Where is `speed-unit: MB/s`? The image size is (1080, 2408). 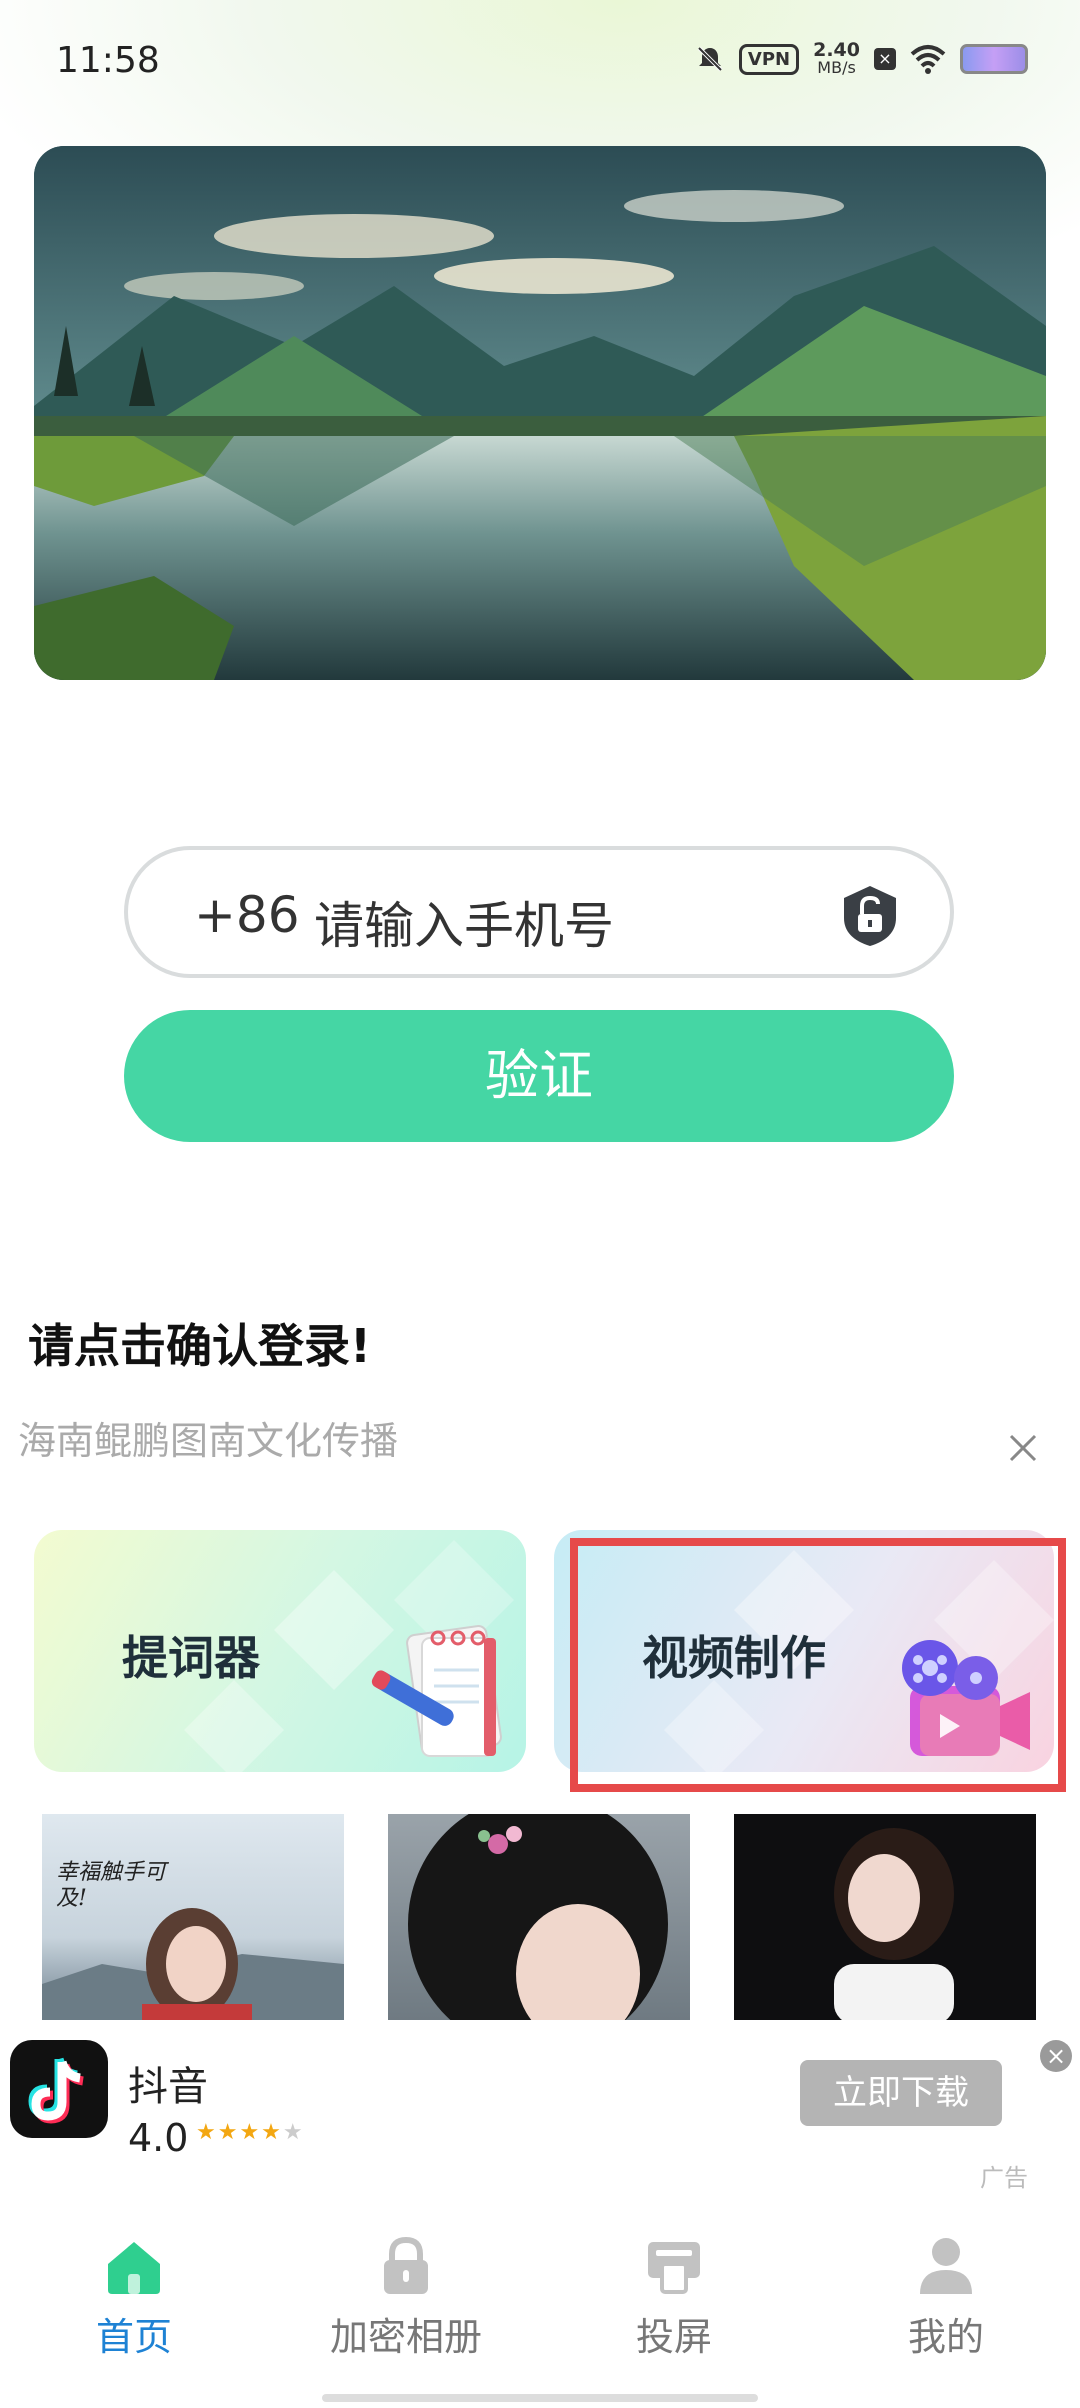
speed-unit: MB/s is located at coordinates (836, 67).